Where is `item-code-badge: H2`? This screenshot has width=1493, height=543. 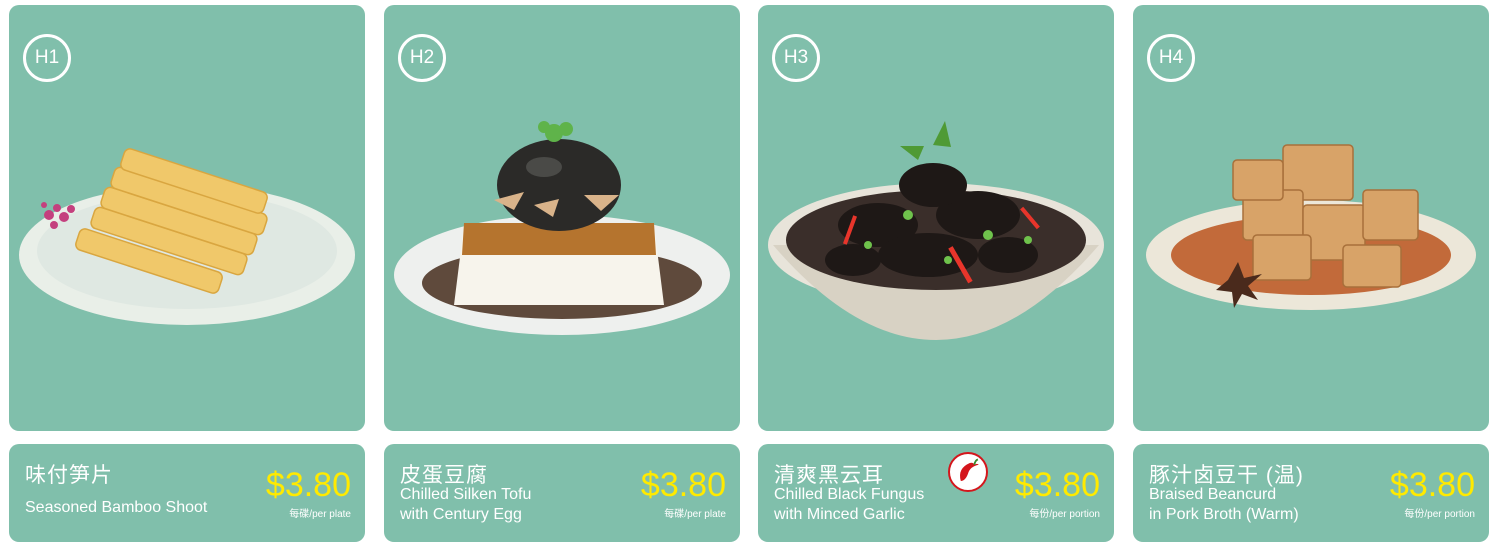
item-code-badge: H2 is located at coordinates (422, 58).